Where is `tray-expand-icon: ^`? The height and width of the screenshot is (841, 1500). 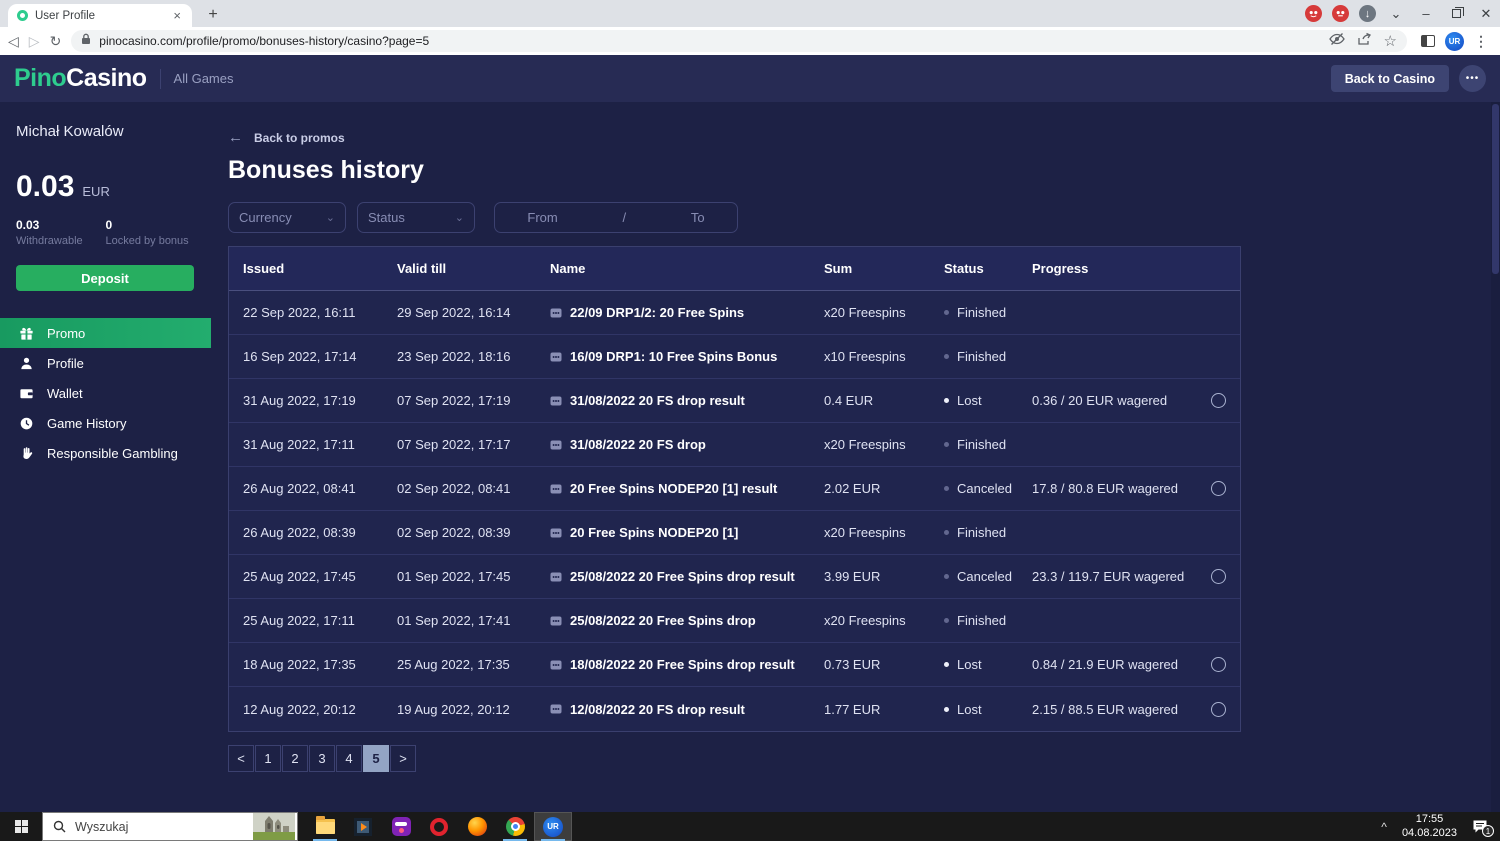
tray-expand-icon: ^ is located at coordinates (1384, 827).